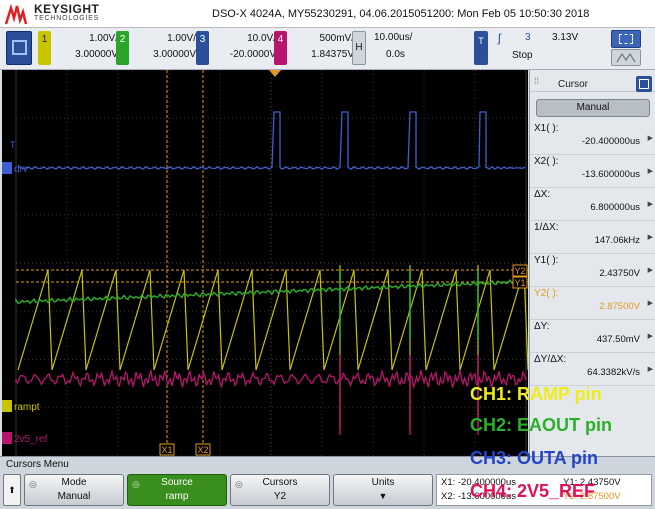  I want to click on waveform-zoom-button, so click(626, 57).